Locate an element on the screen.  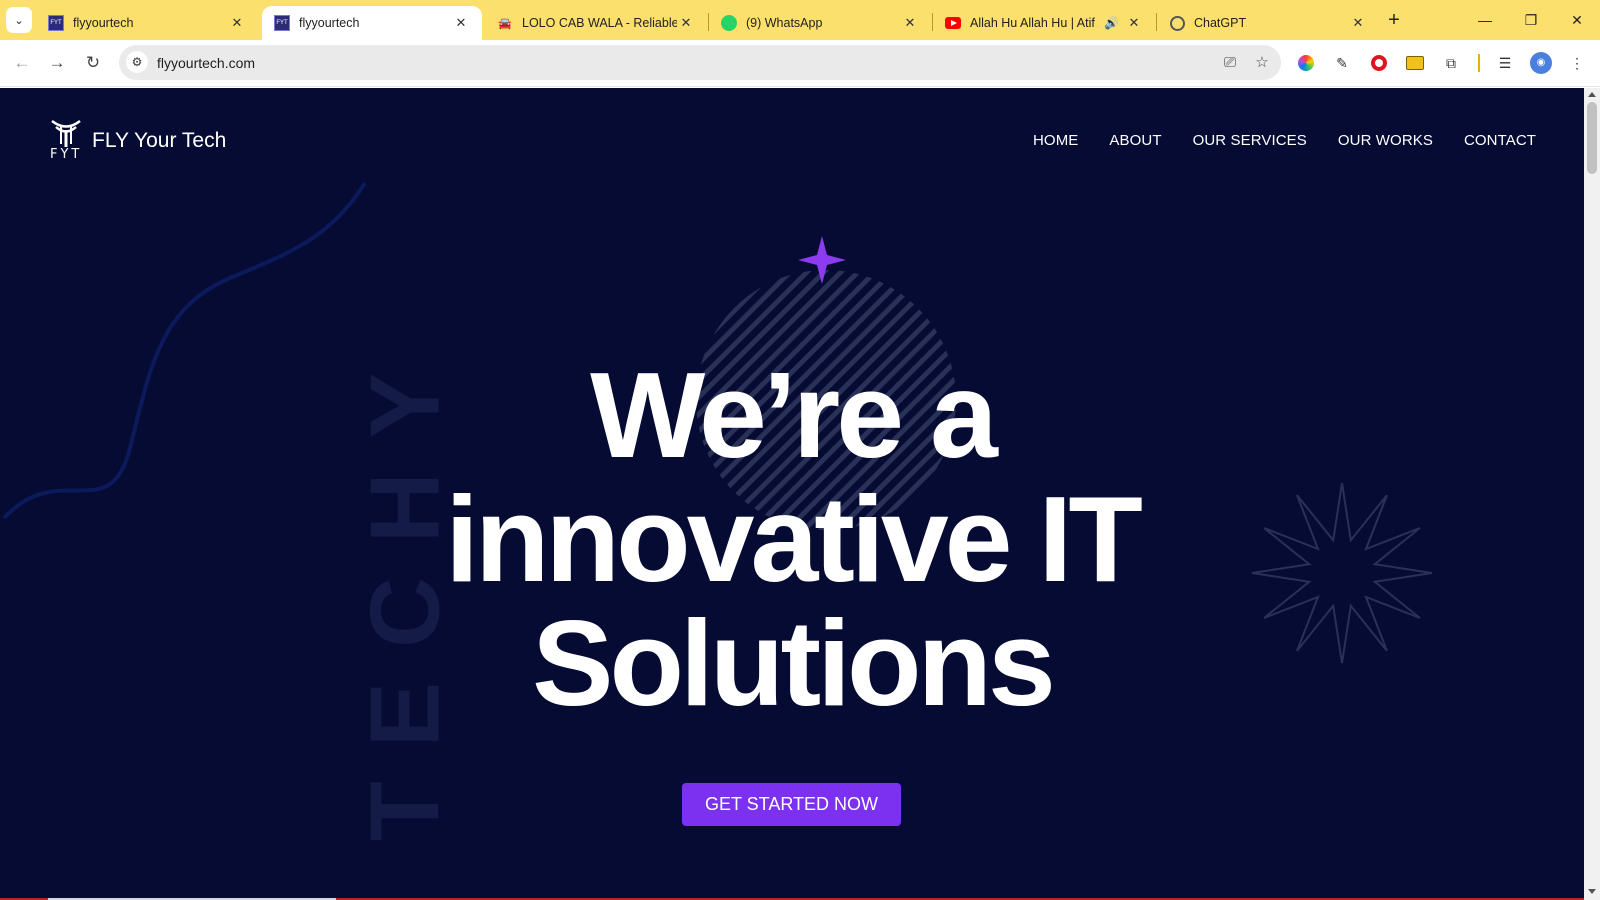
site-logo: FYT FLY Your Tech is located at coordinates (137, 141).